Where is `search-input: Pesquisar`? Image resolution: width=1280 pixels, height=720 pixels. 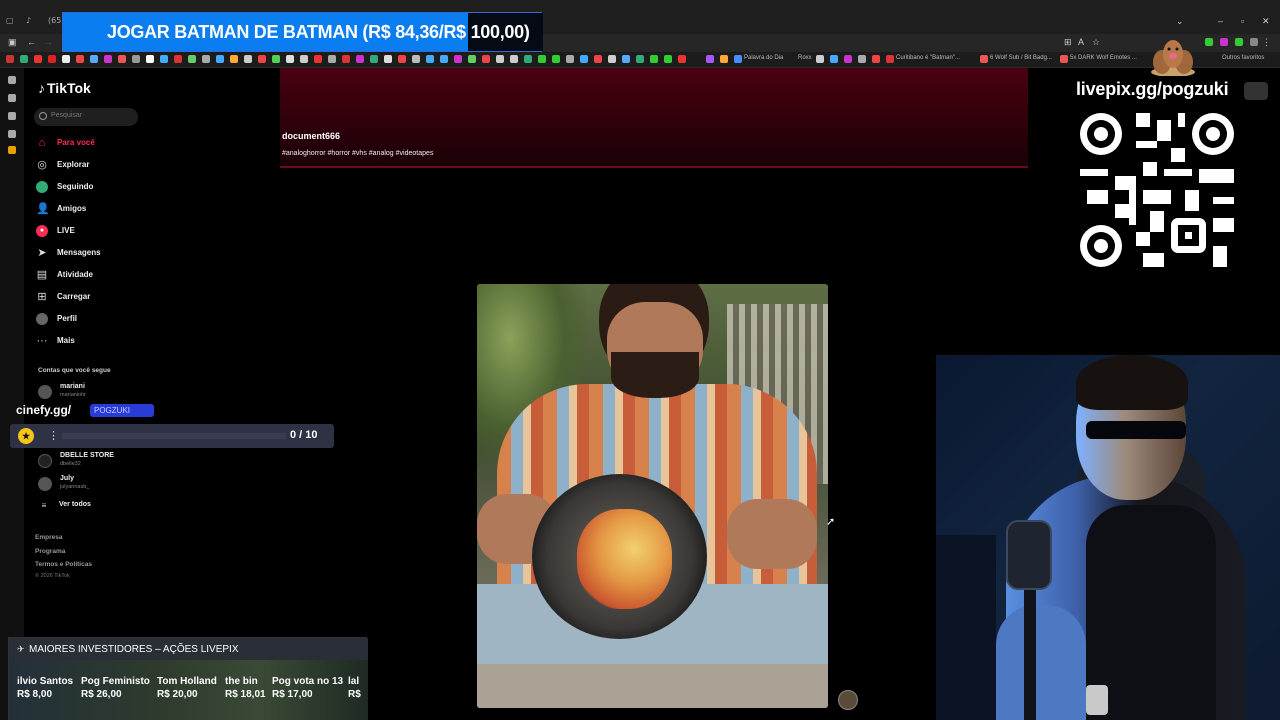
search-input: Pesquisar is located at coordinates (86, 117).